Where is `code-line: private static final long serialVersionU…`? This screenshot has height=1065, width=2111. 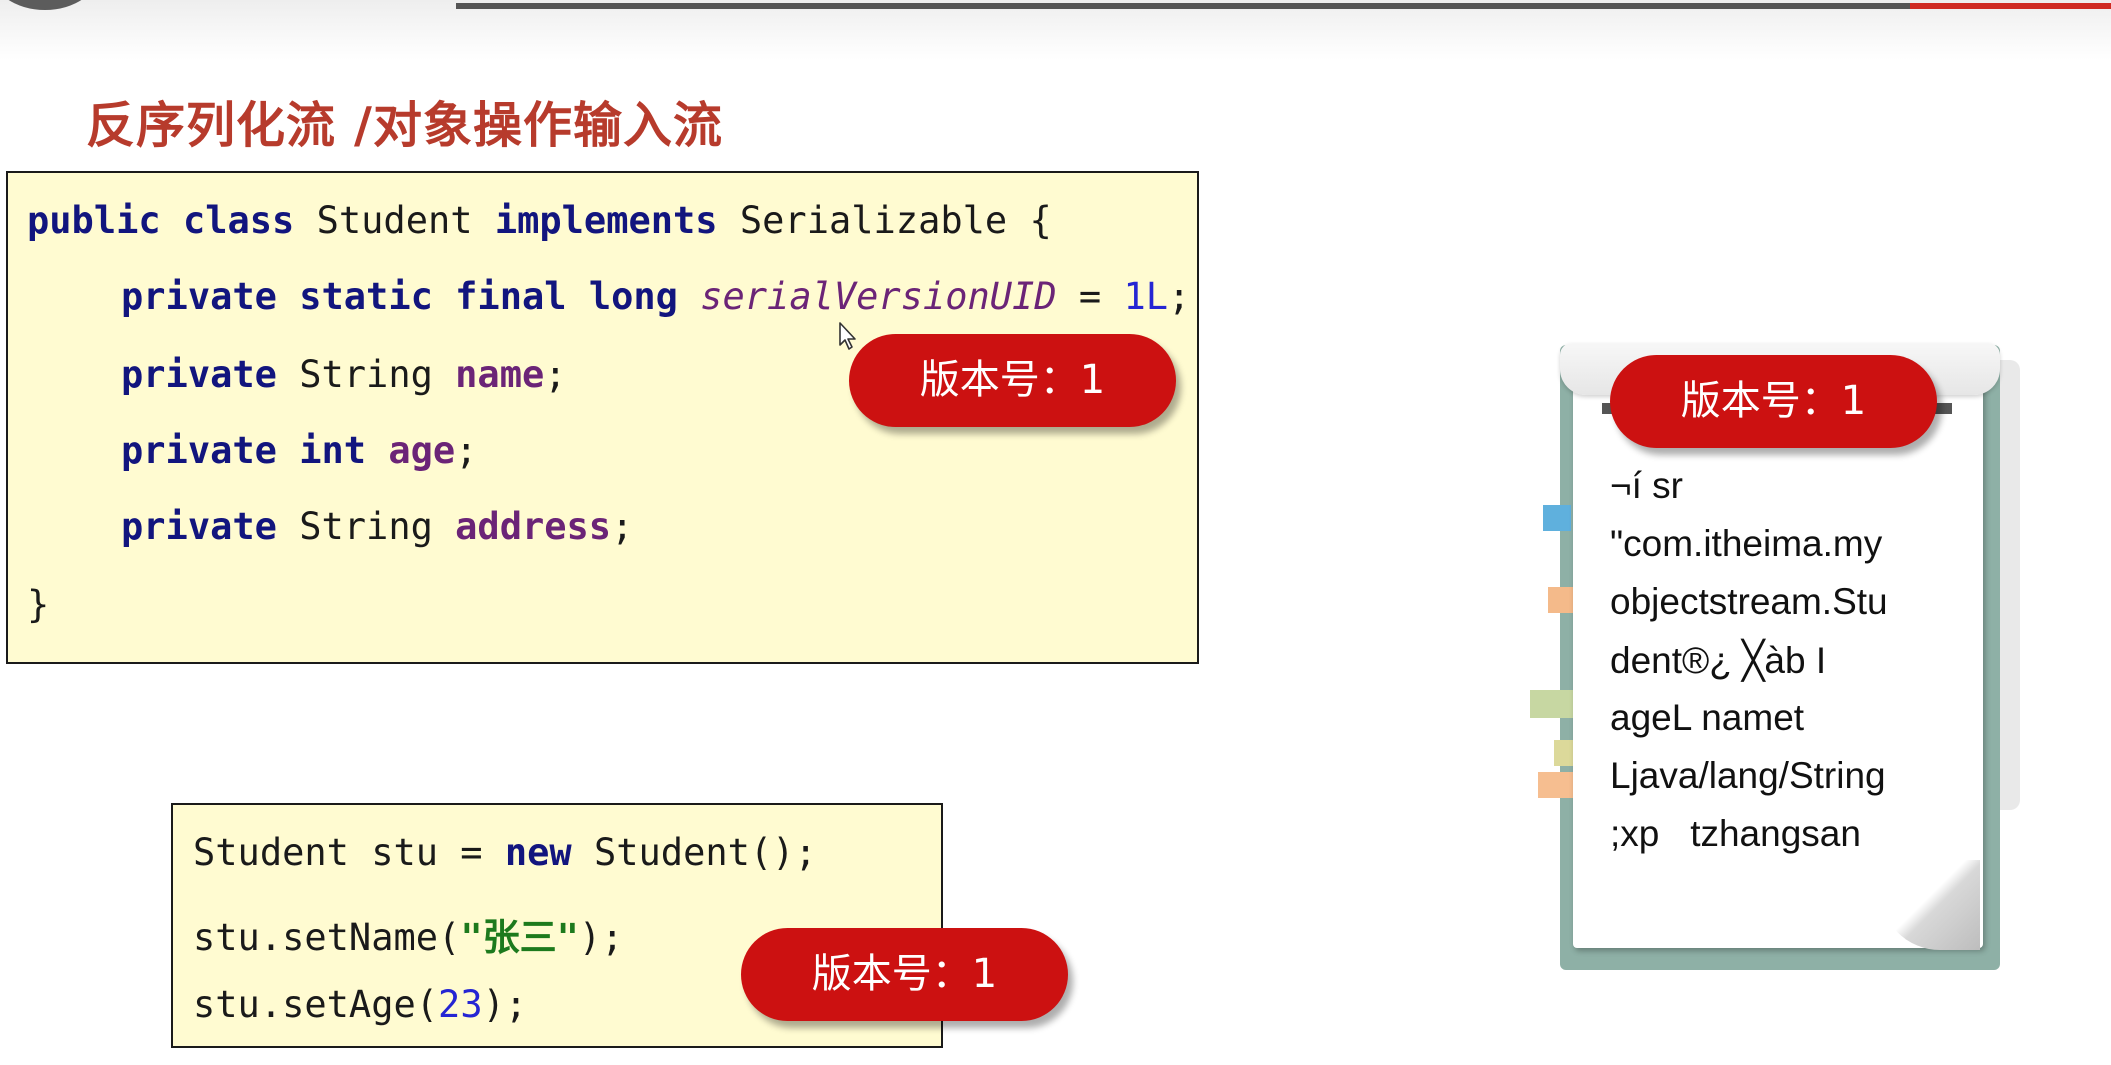 code-line: private static final long serialVersionU… is located at coordinates (655, 296).